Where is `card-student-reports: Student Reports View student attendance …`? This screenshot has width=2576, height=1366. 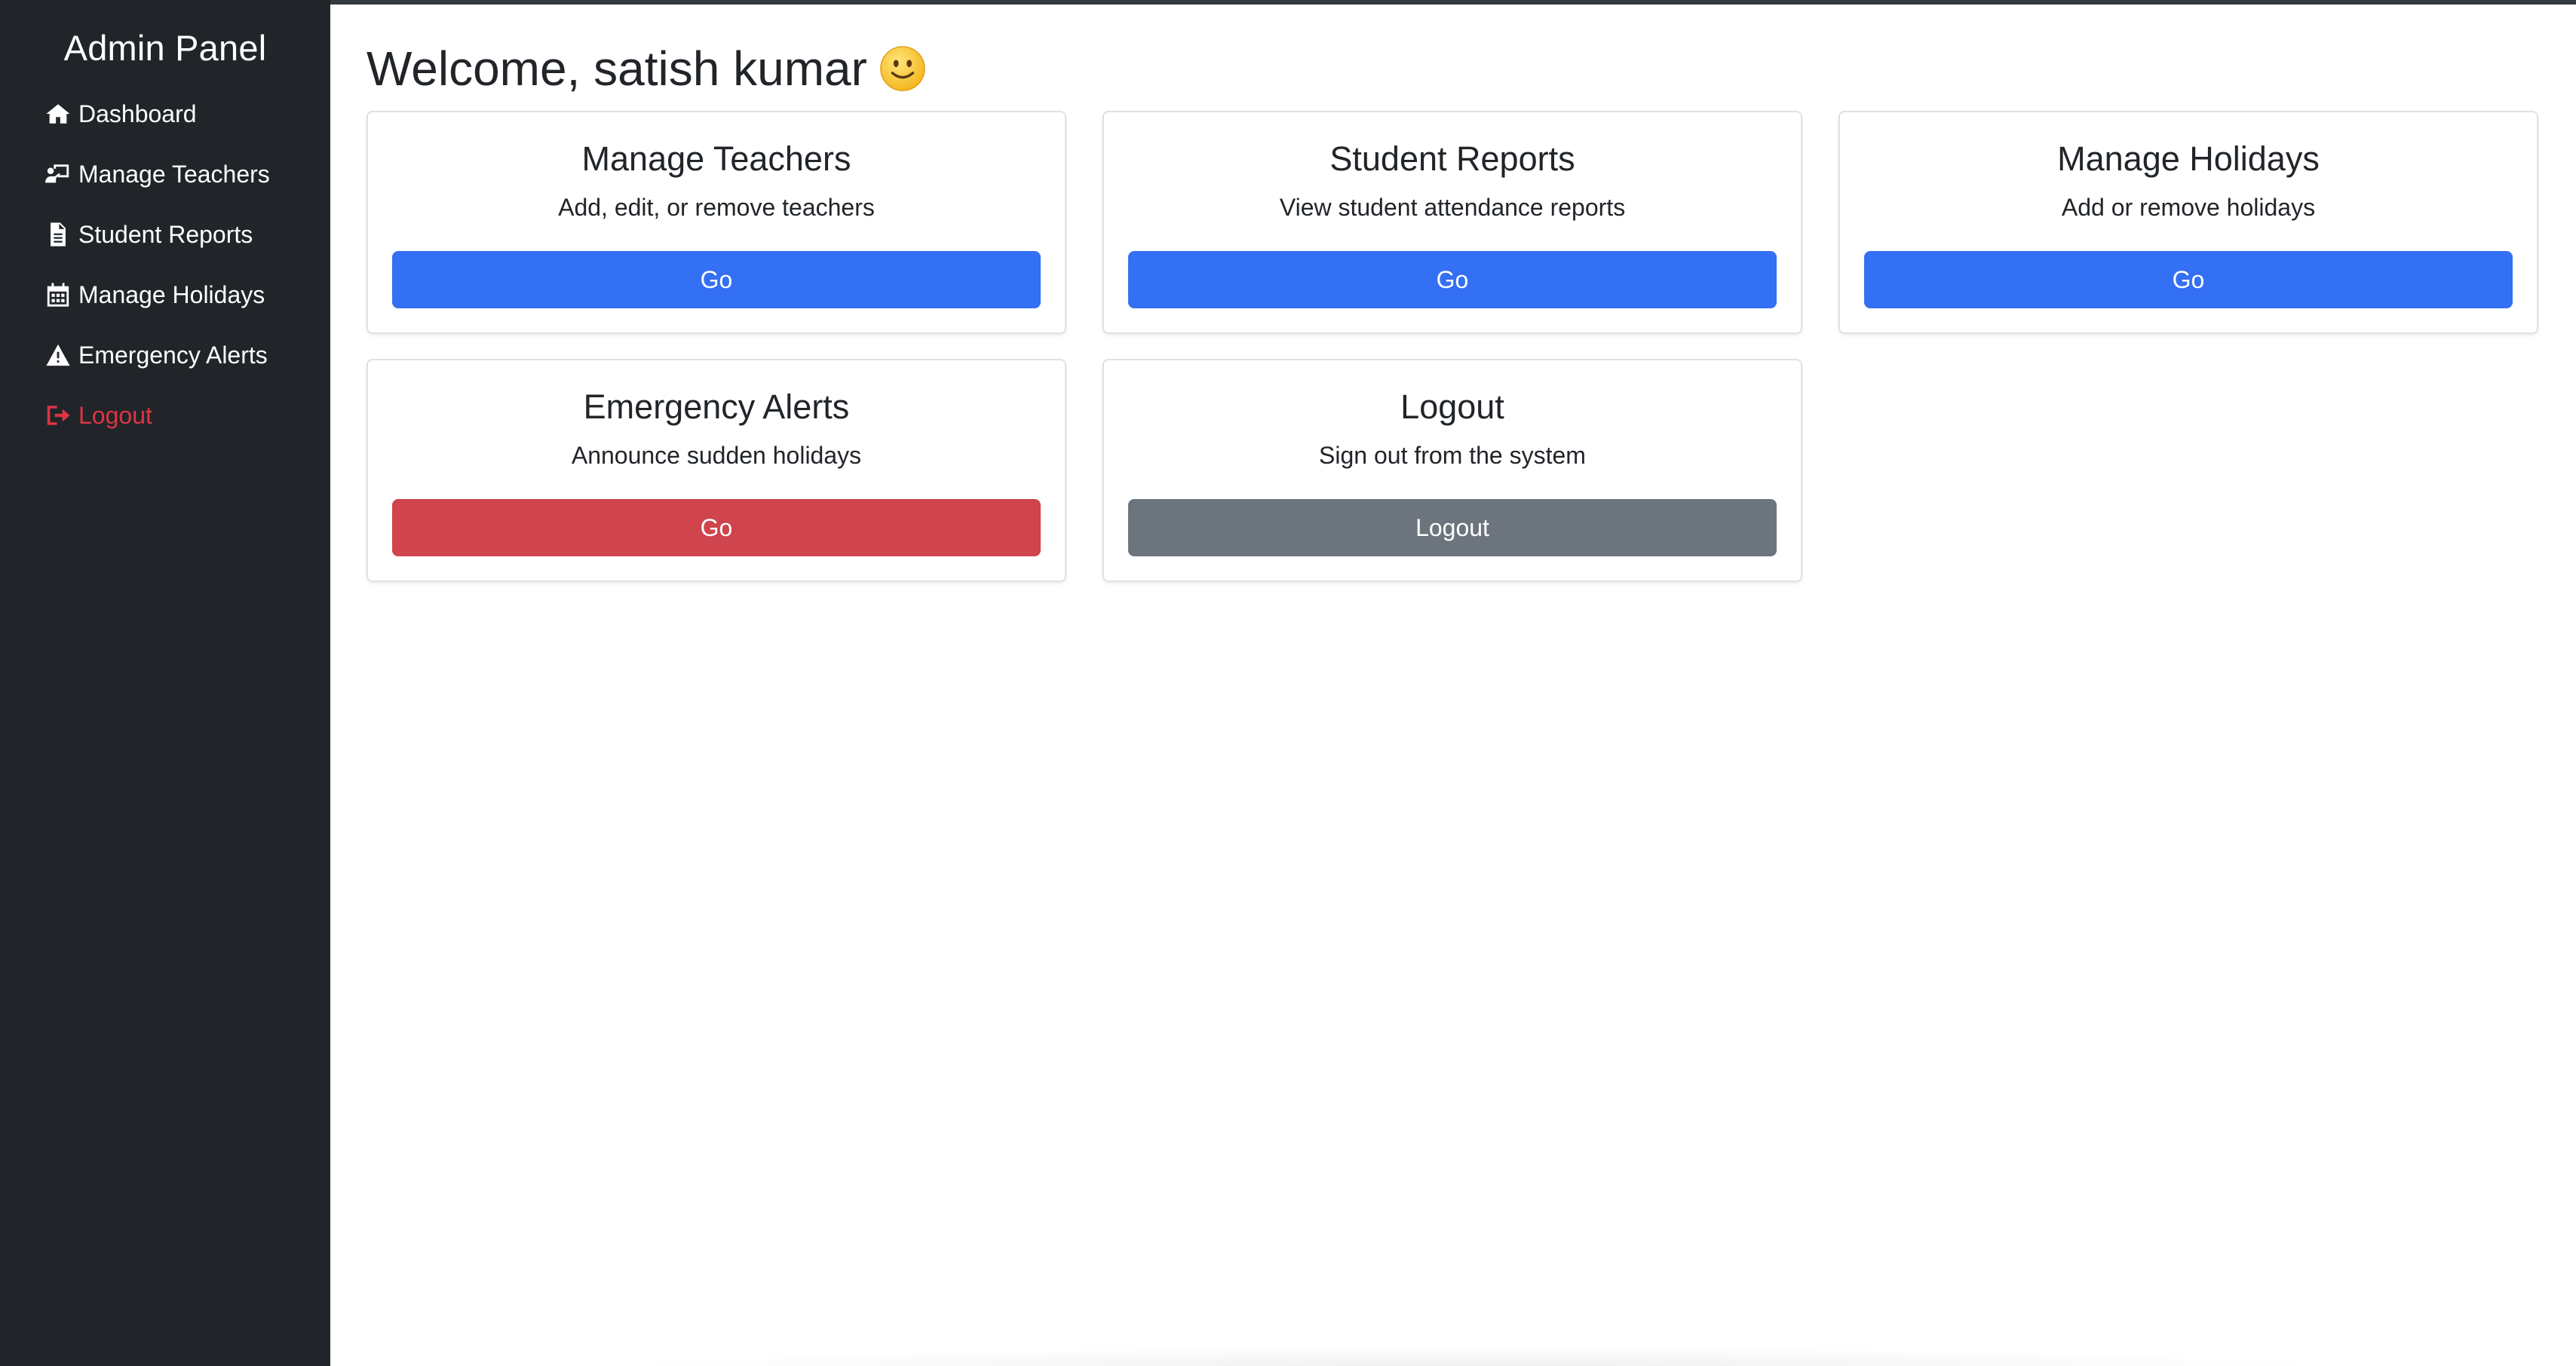
card-student-reports: Student Reports View student attendance … is located at coordinates (1452, 223).